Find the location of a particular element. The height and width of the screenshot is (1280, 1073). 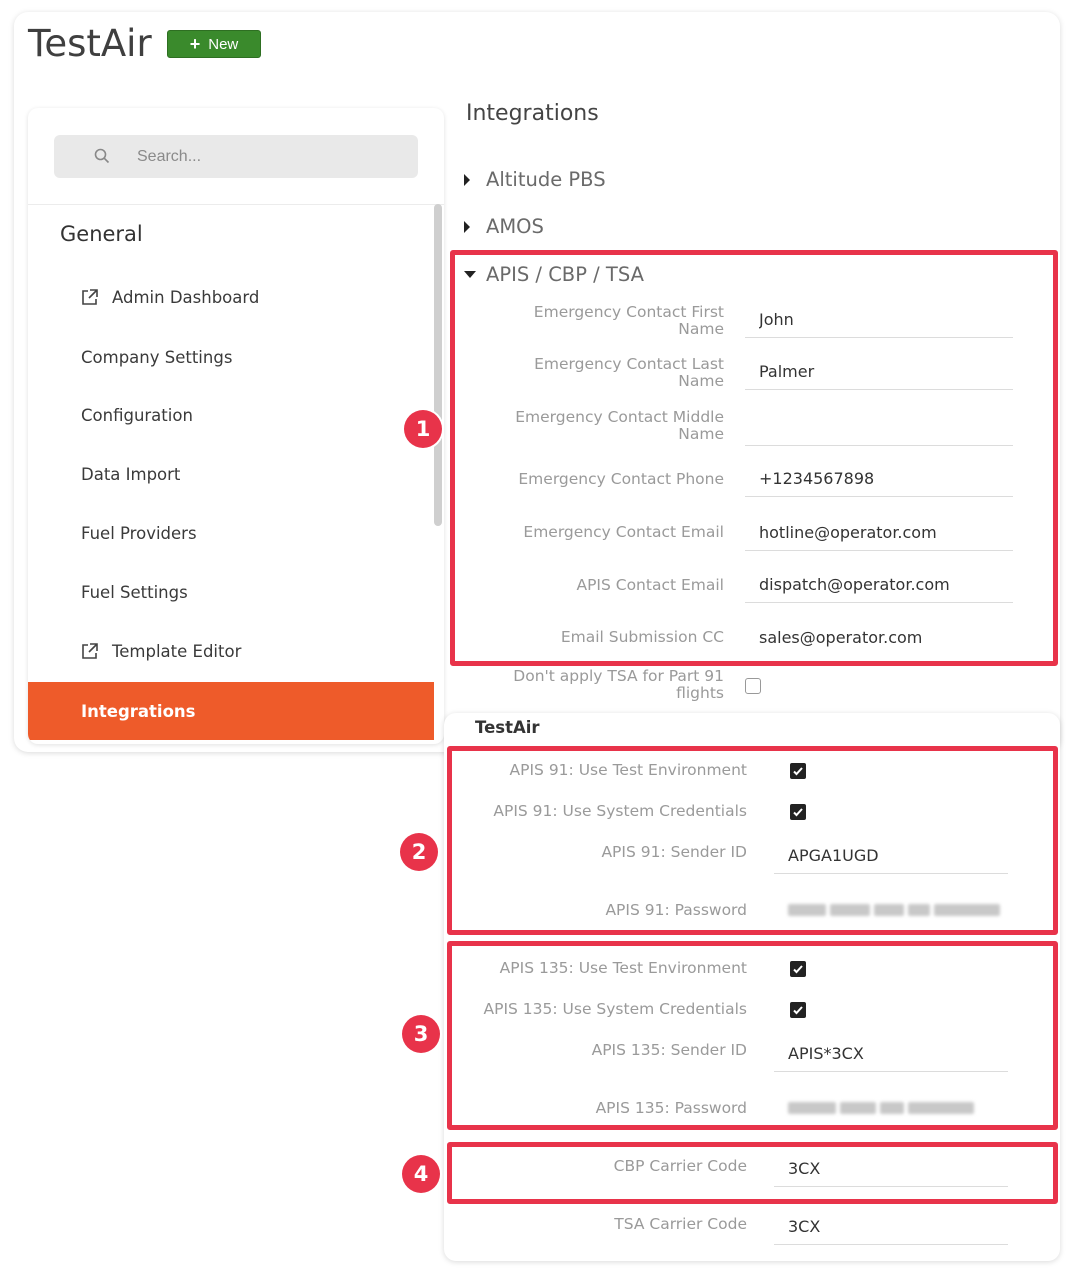

sidebar-item-company-settings: Company Settings is located at coordinates (231, 357).